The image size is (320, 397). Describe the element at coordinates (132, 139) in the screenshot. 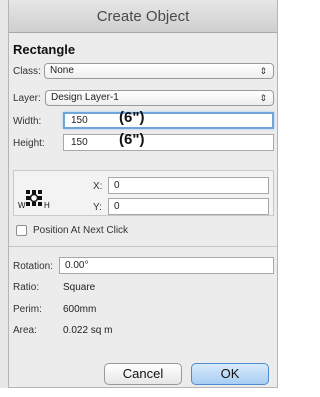

I see `height-inches-note: (6")` at that location.